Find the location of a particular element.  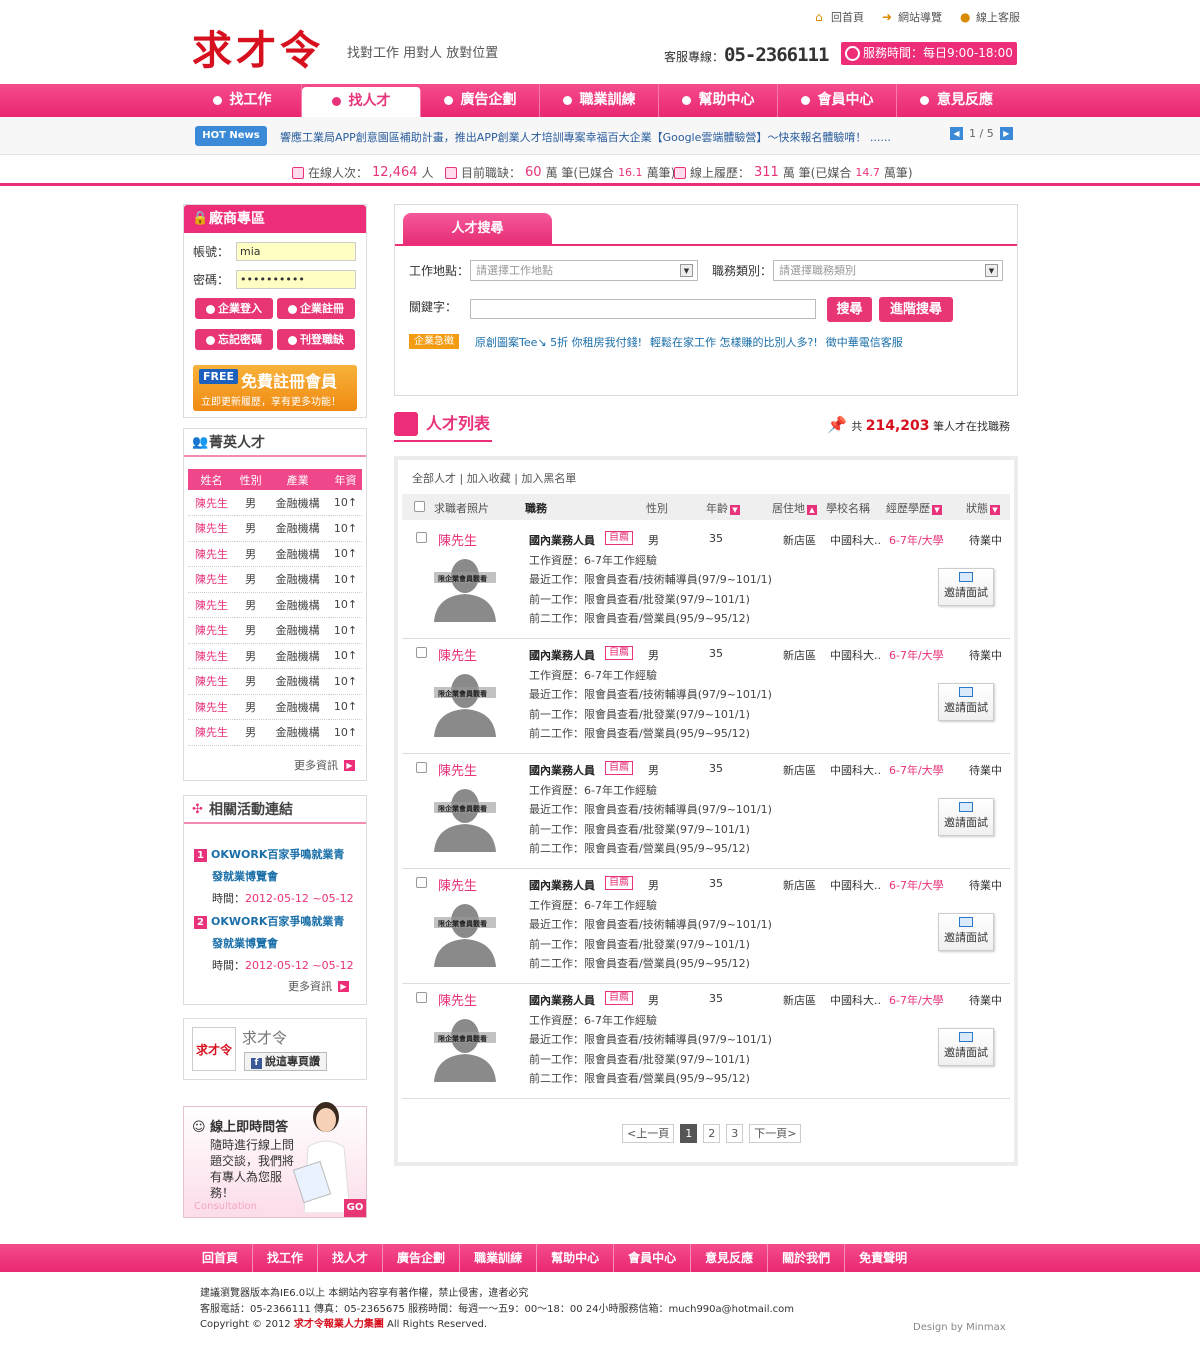

activity-time: 時間：2012-05-12 ~05-12 is located at coordinates (274, 898).